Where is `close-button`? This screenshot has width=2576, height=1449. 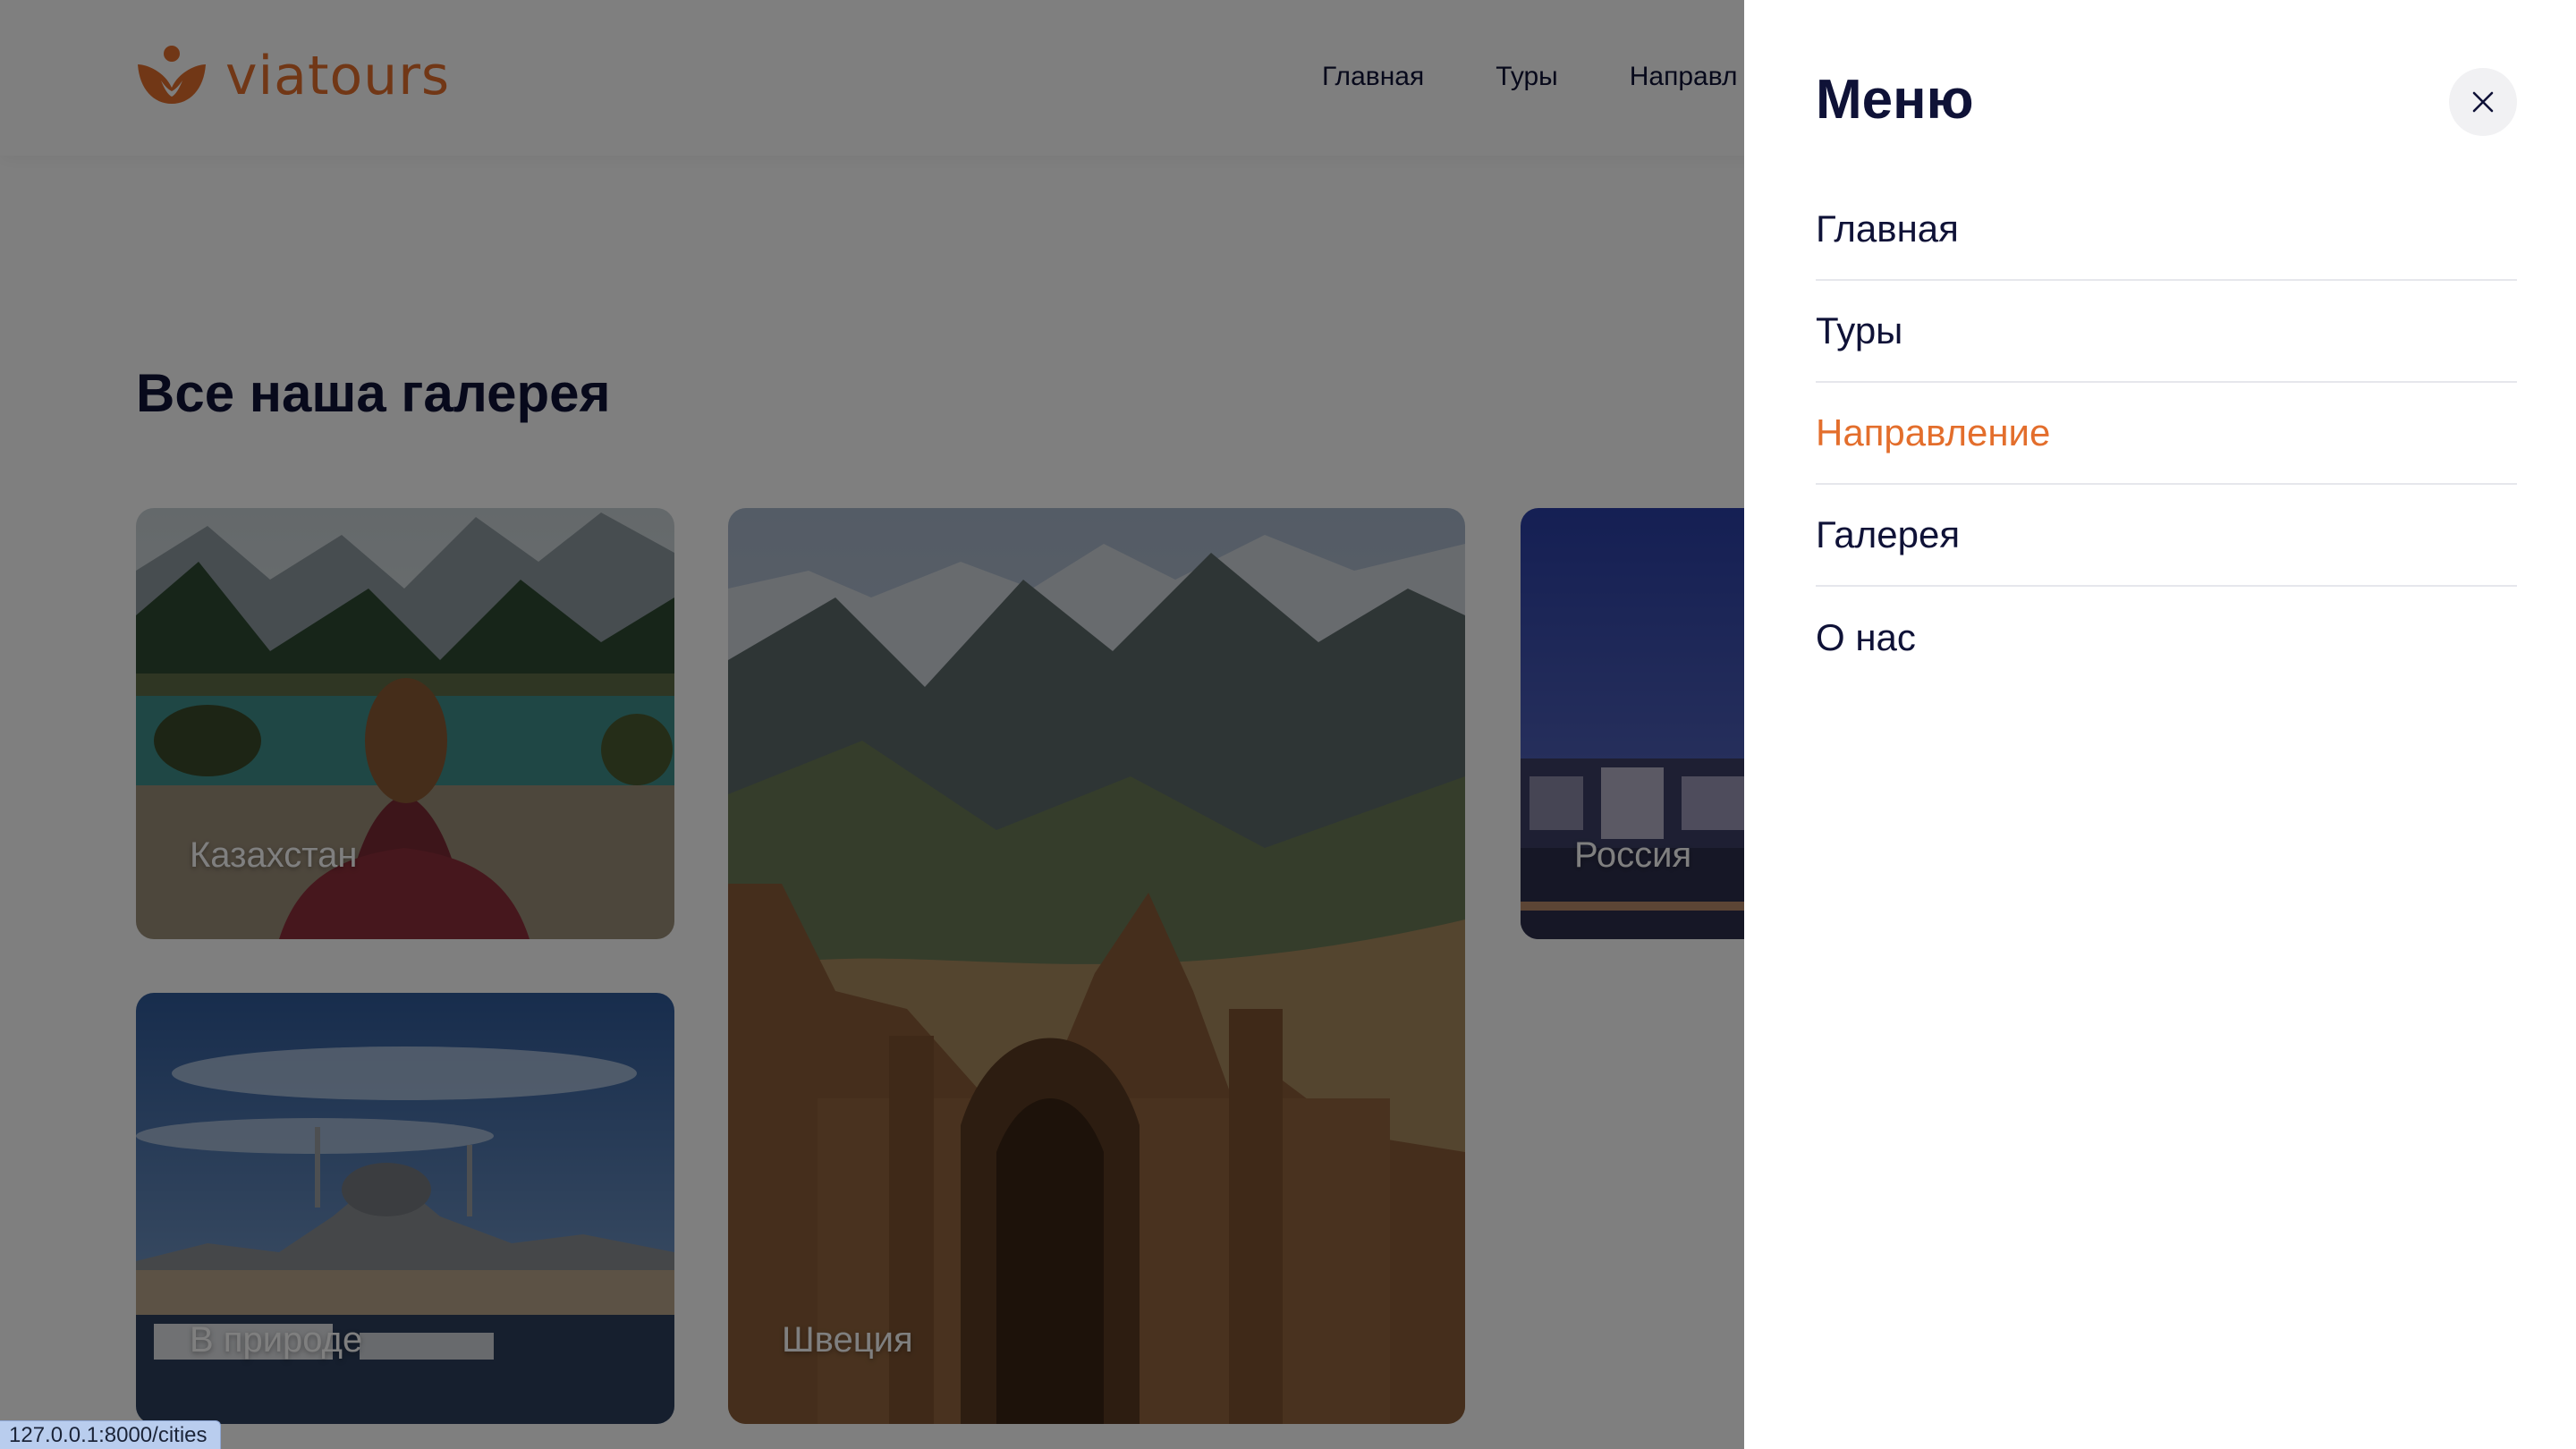
close-button is located at coordinates (2483, 102).